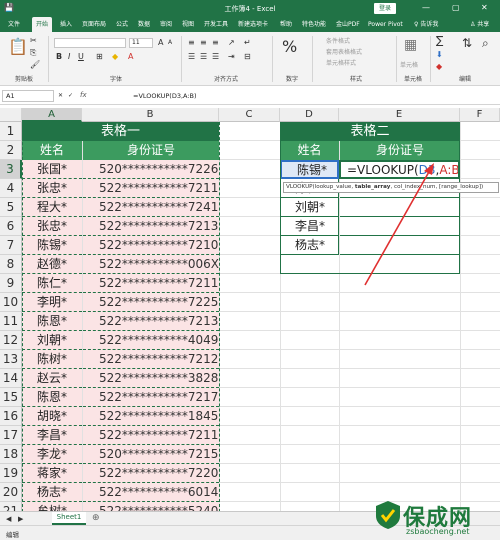 The image size is (500, 540). I want to click on percent-style-button: %, so click(289, 47).